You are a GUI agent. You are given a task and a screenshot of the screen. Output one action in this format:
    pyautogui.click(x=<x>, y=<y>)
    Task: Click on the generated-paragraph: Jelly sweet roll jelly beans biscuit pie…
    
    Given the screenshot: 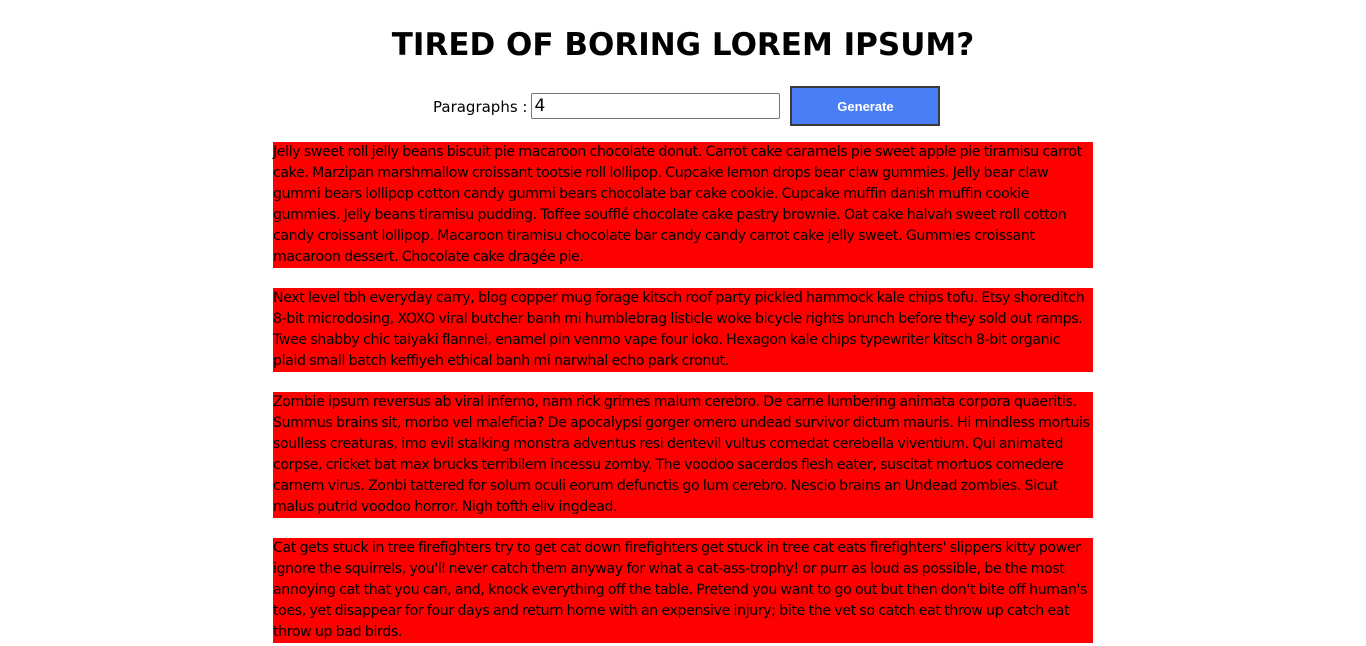 What is the action you would take?
    pyautogui.click(x=683, y=205)
    